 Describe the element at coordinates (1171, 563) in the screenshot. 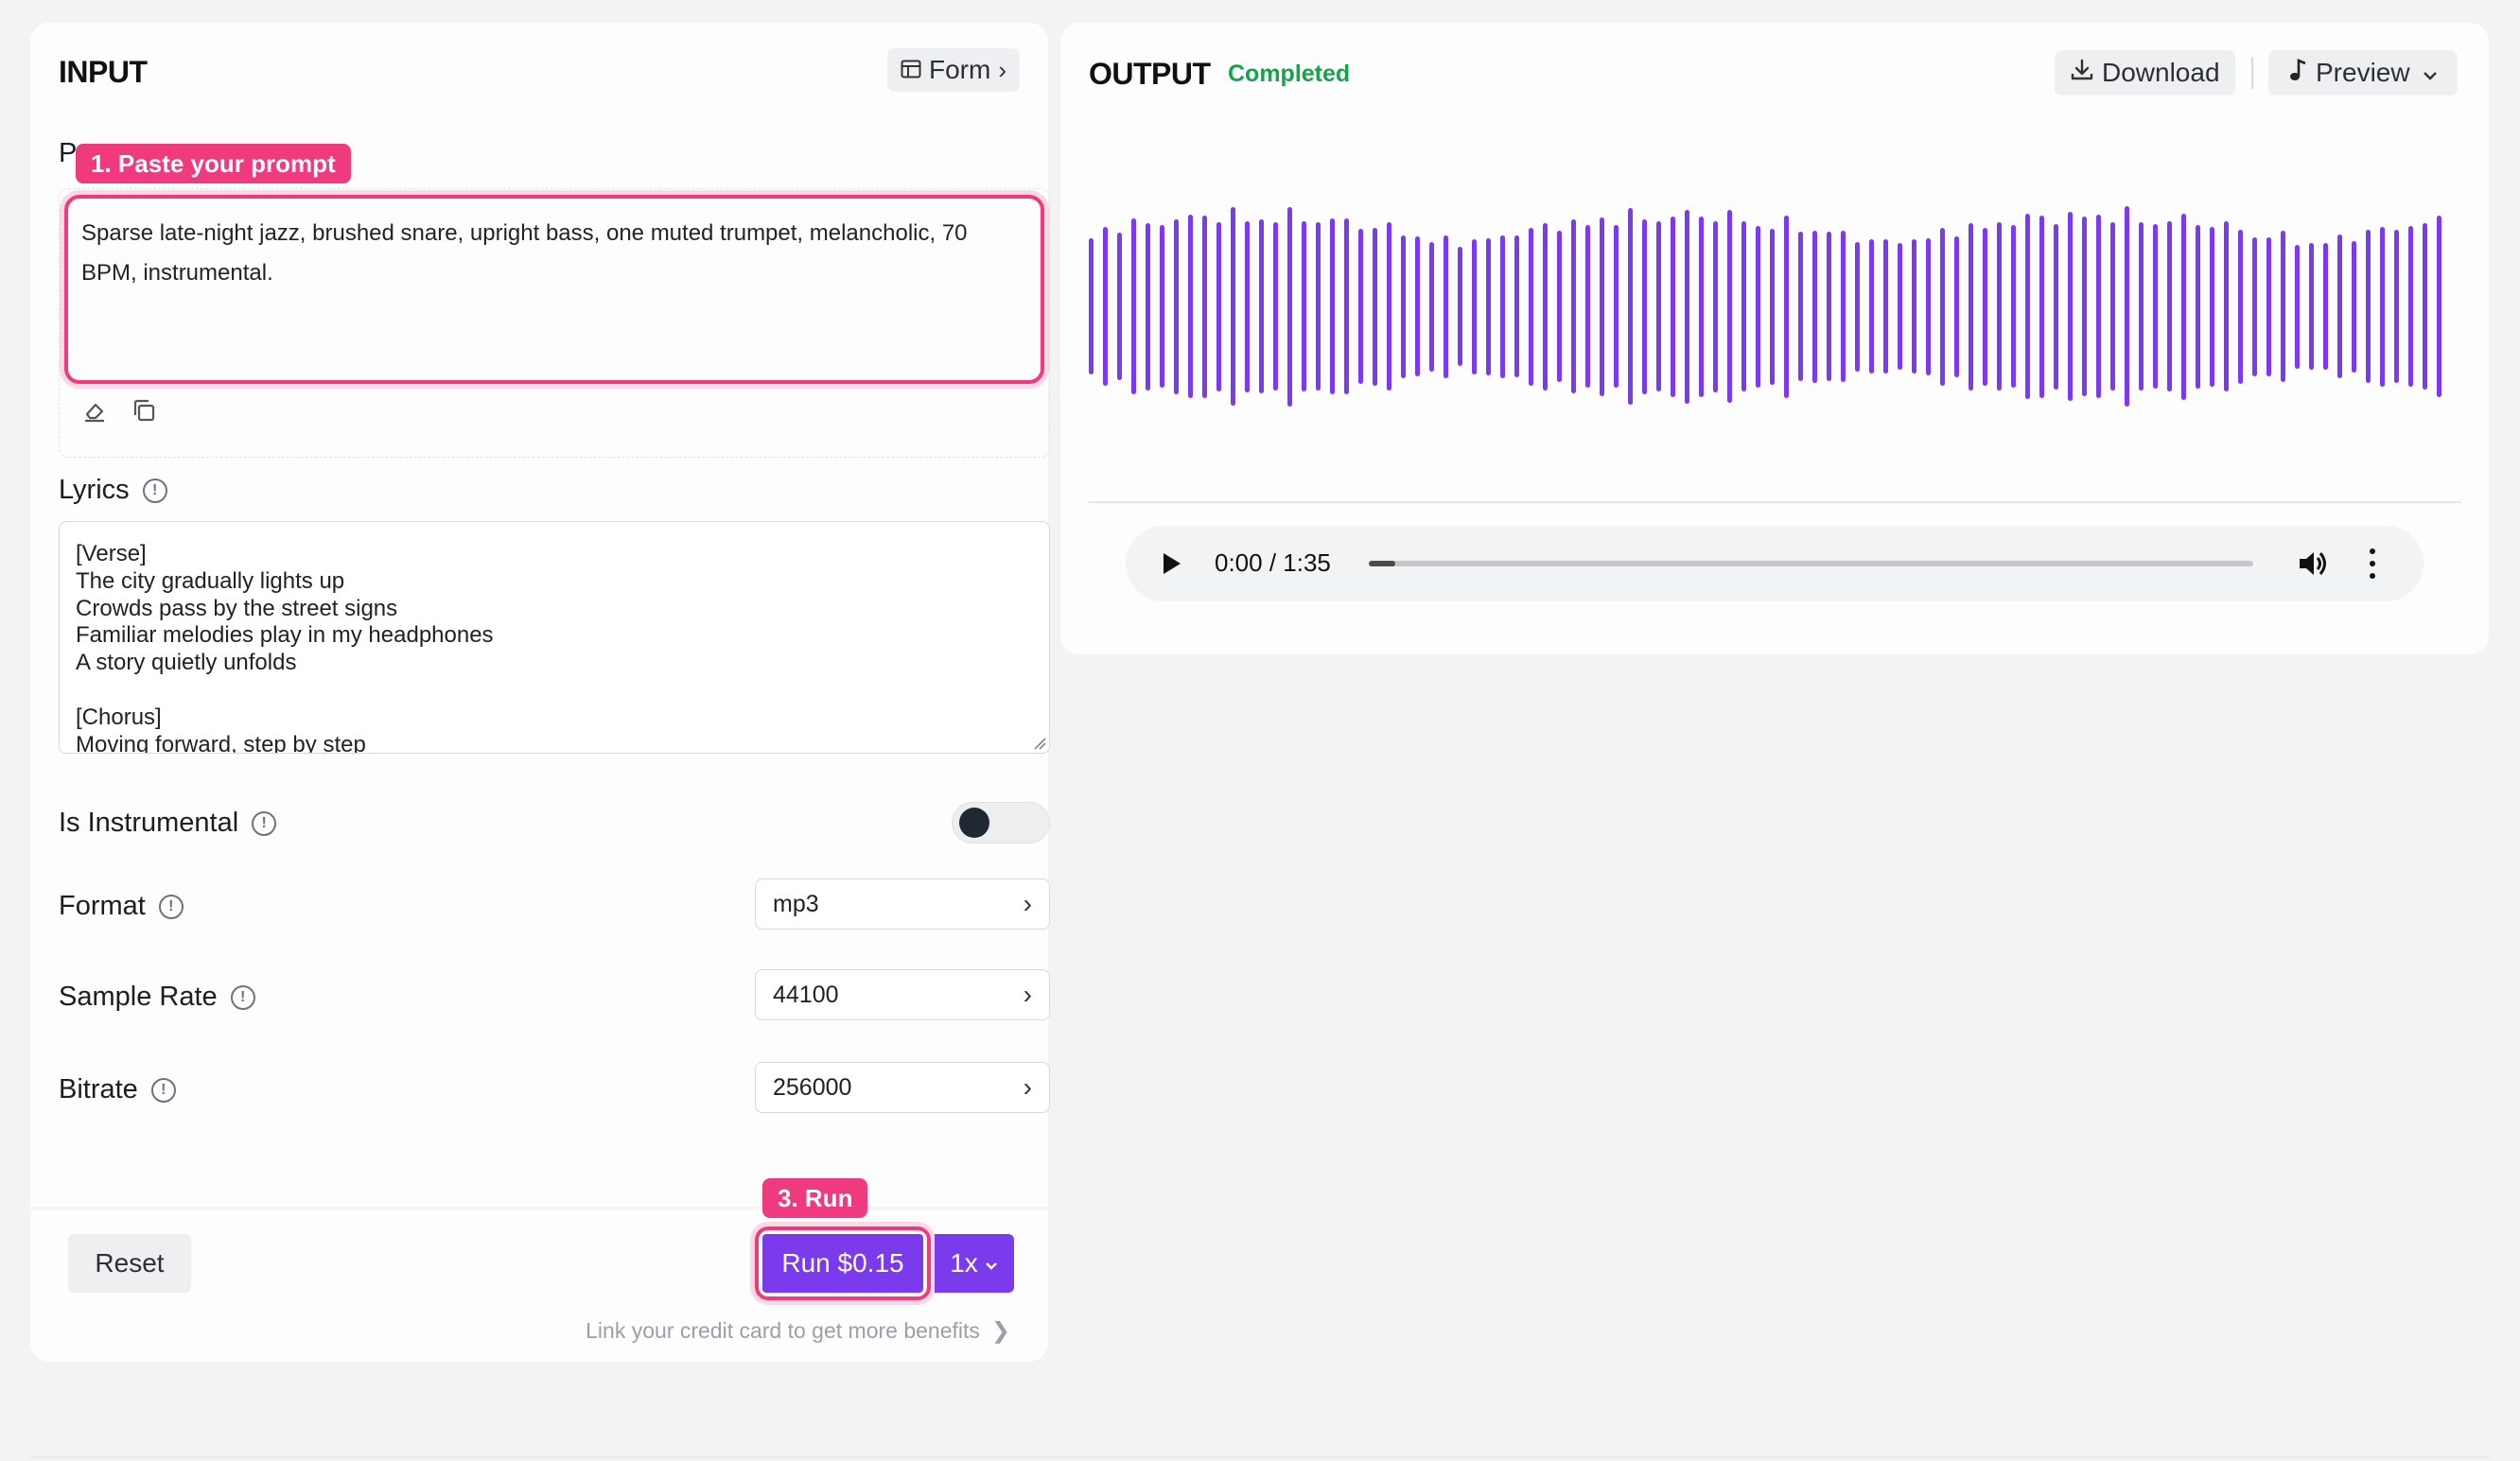

I see `play-icon` at that location.